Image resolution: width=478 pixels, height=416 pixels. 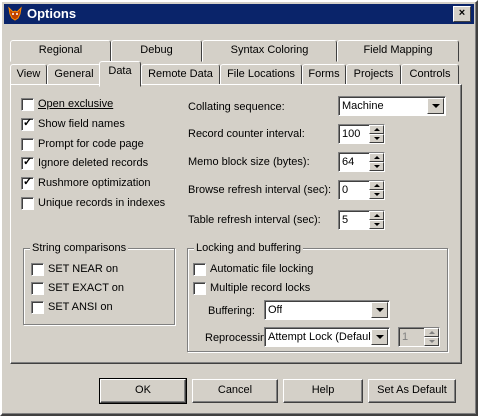 What do you see at coordinates (373, 75) in the screenshot?
I see `tab-projects: Projects` at bounding box center [373, 75].